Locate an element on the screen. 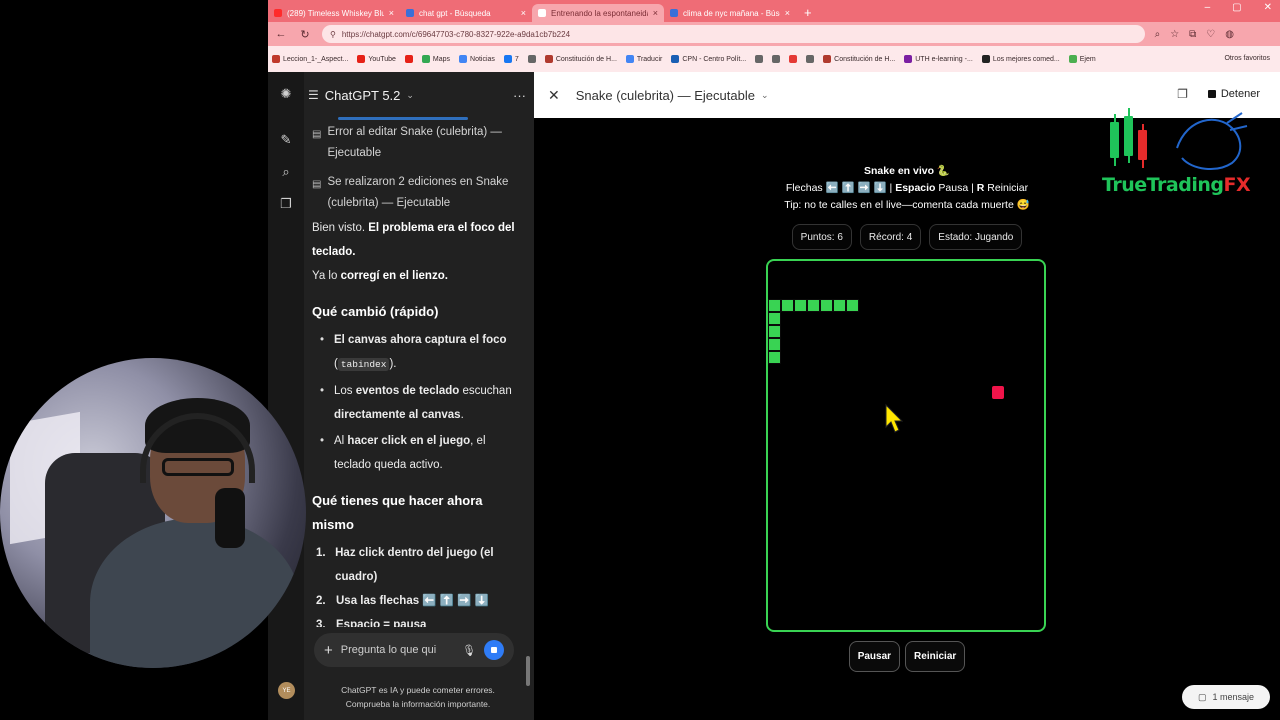 Image resolution: width=1280 pixels, height=720 pixels. favorites-icon: ♡ is located at coordinates (1210, 34).